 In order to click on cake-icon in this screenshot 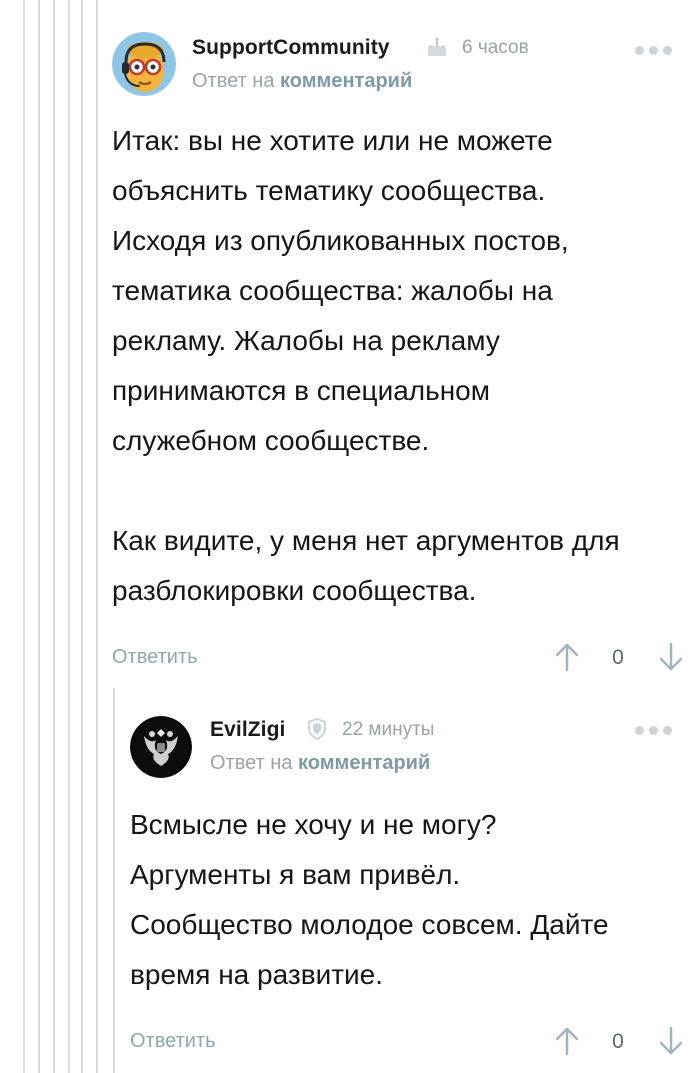, I will do `click(437, 47)`.